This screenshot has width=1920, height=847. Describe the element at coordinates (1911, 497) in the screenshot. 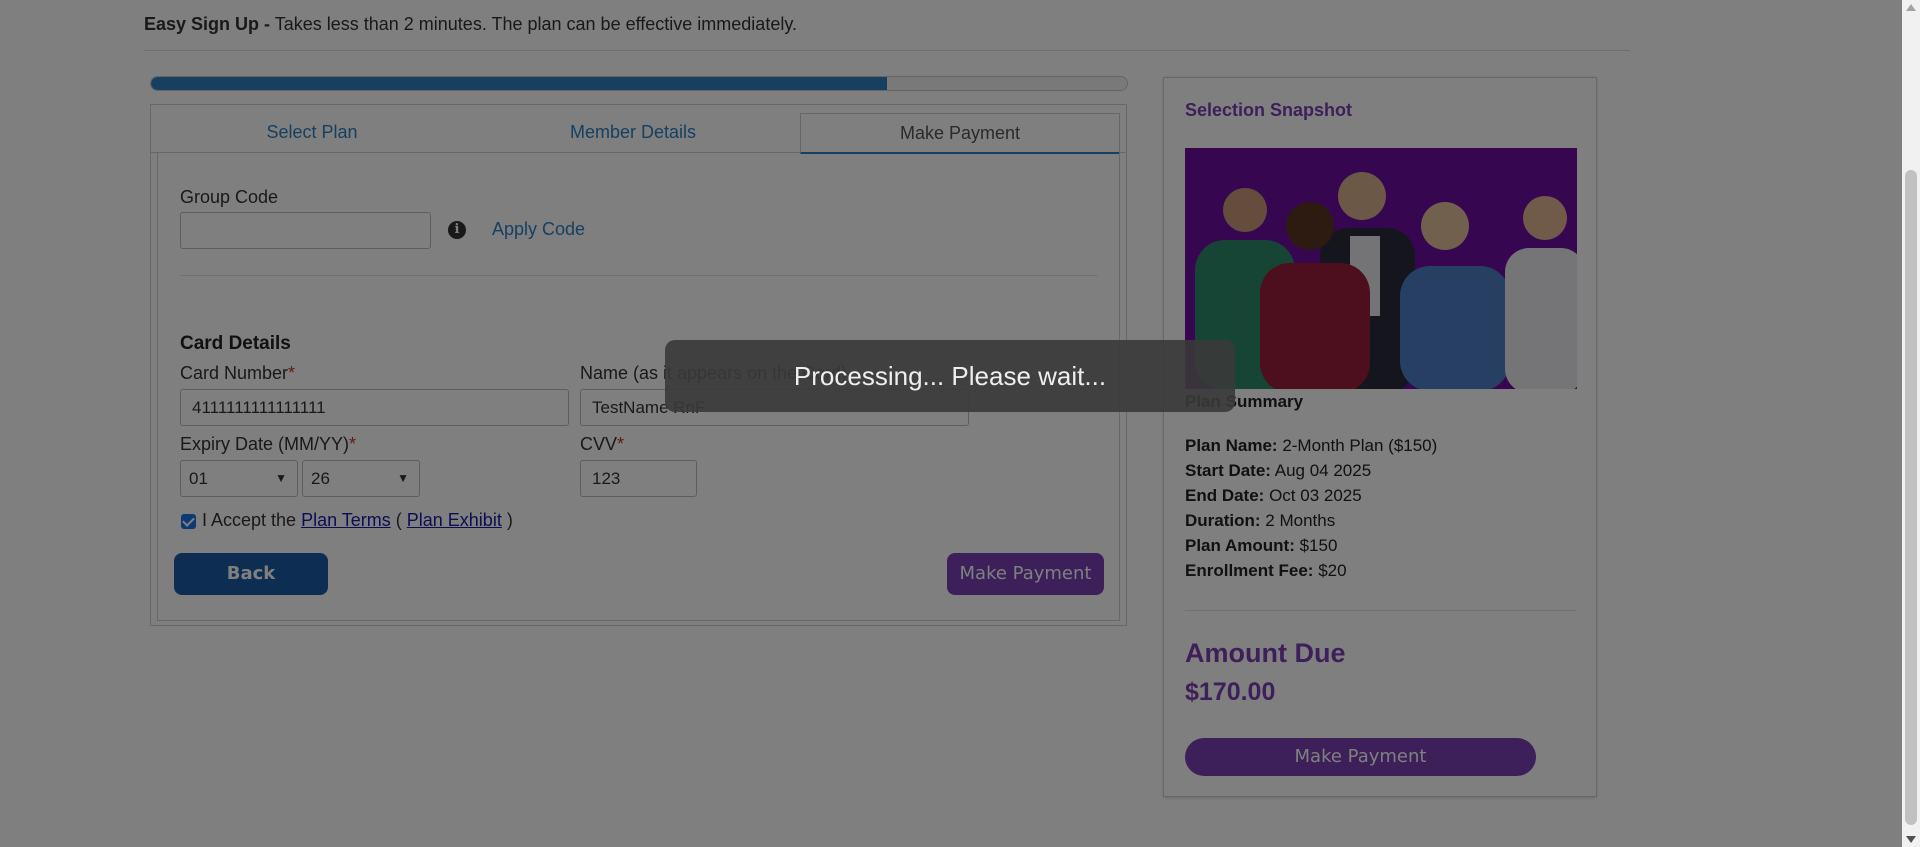

I see `scrollbar-thumb` at that location.